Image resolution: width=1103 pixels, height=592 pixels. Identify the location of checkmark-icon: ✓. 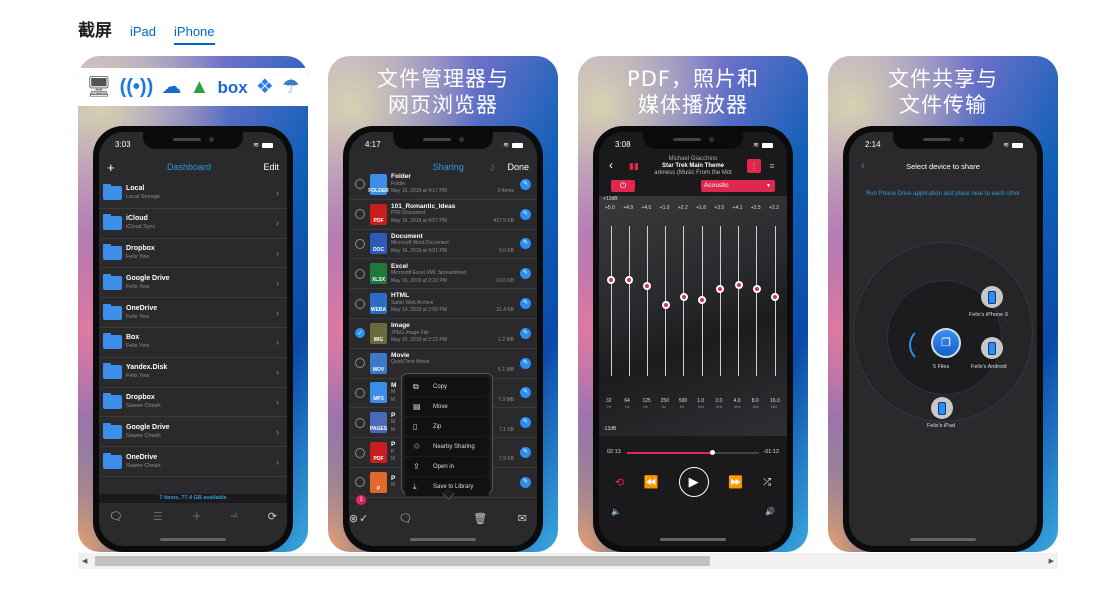
(363, 518).